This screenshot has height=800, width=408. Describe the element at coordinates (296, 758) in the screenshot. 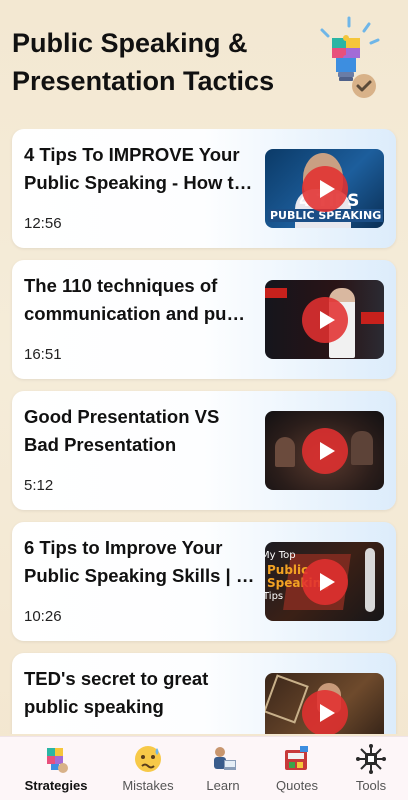

I see `quote-box-icon` at that location.